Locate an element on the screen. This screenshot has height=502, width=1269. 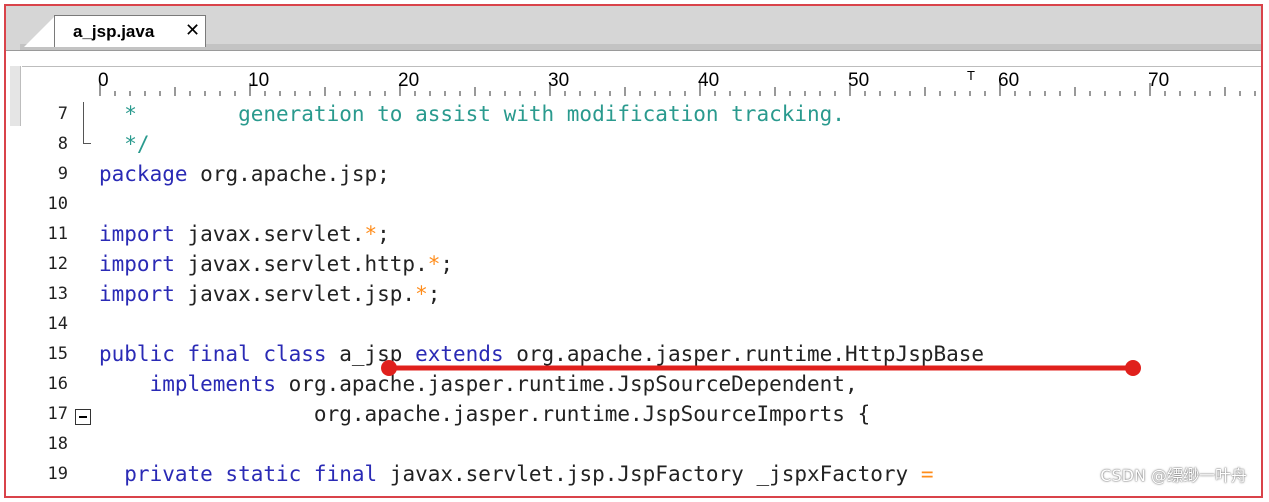
ruler-label: 60 is located at coordinates (1008, 80).